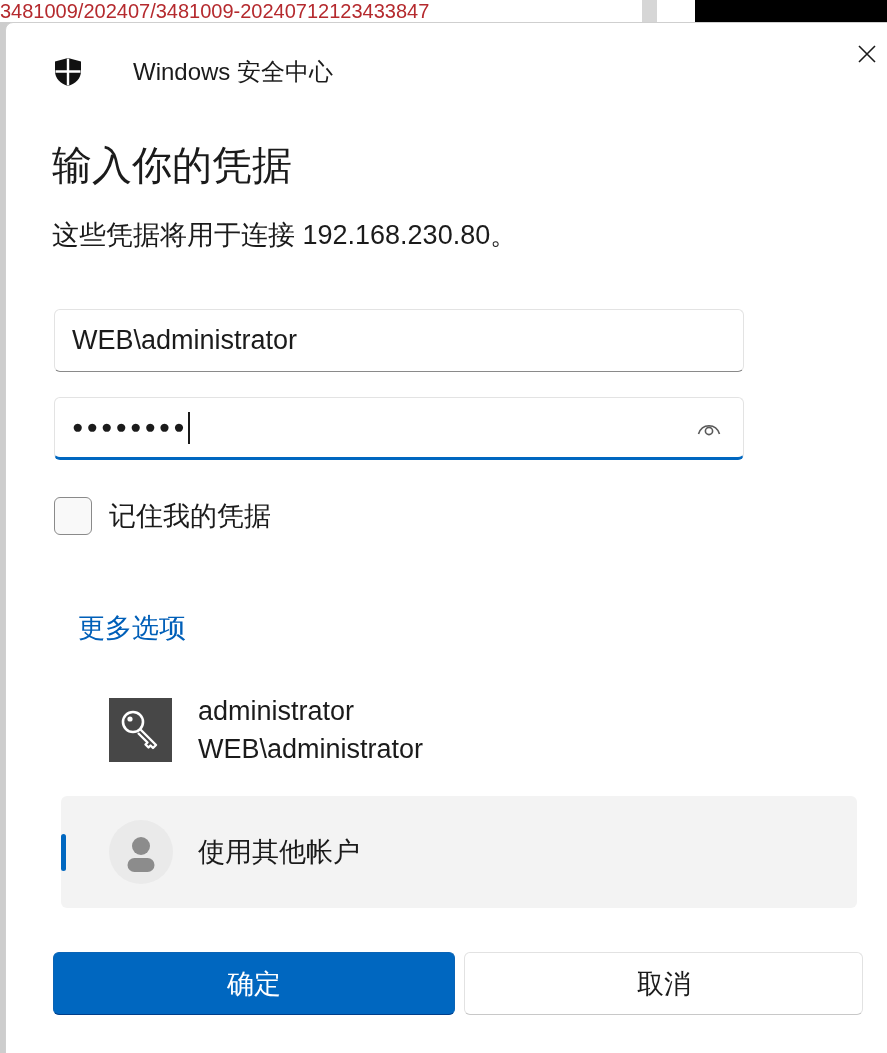 This screenshot has height=1053, width=887. I want to click on app-title: Windows 安全中心, so click(233, 72).